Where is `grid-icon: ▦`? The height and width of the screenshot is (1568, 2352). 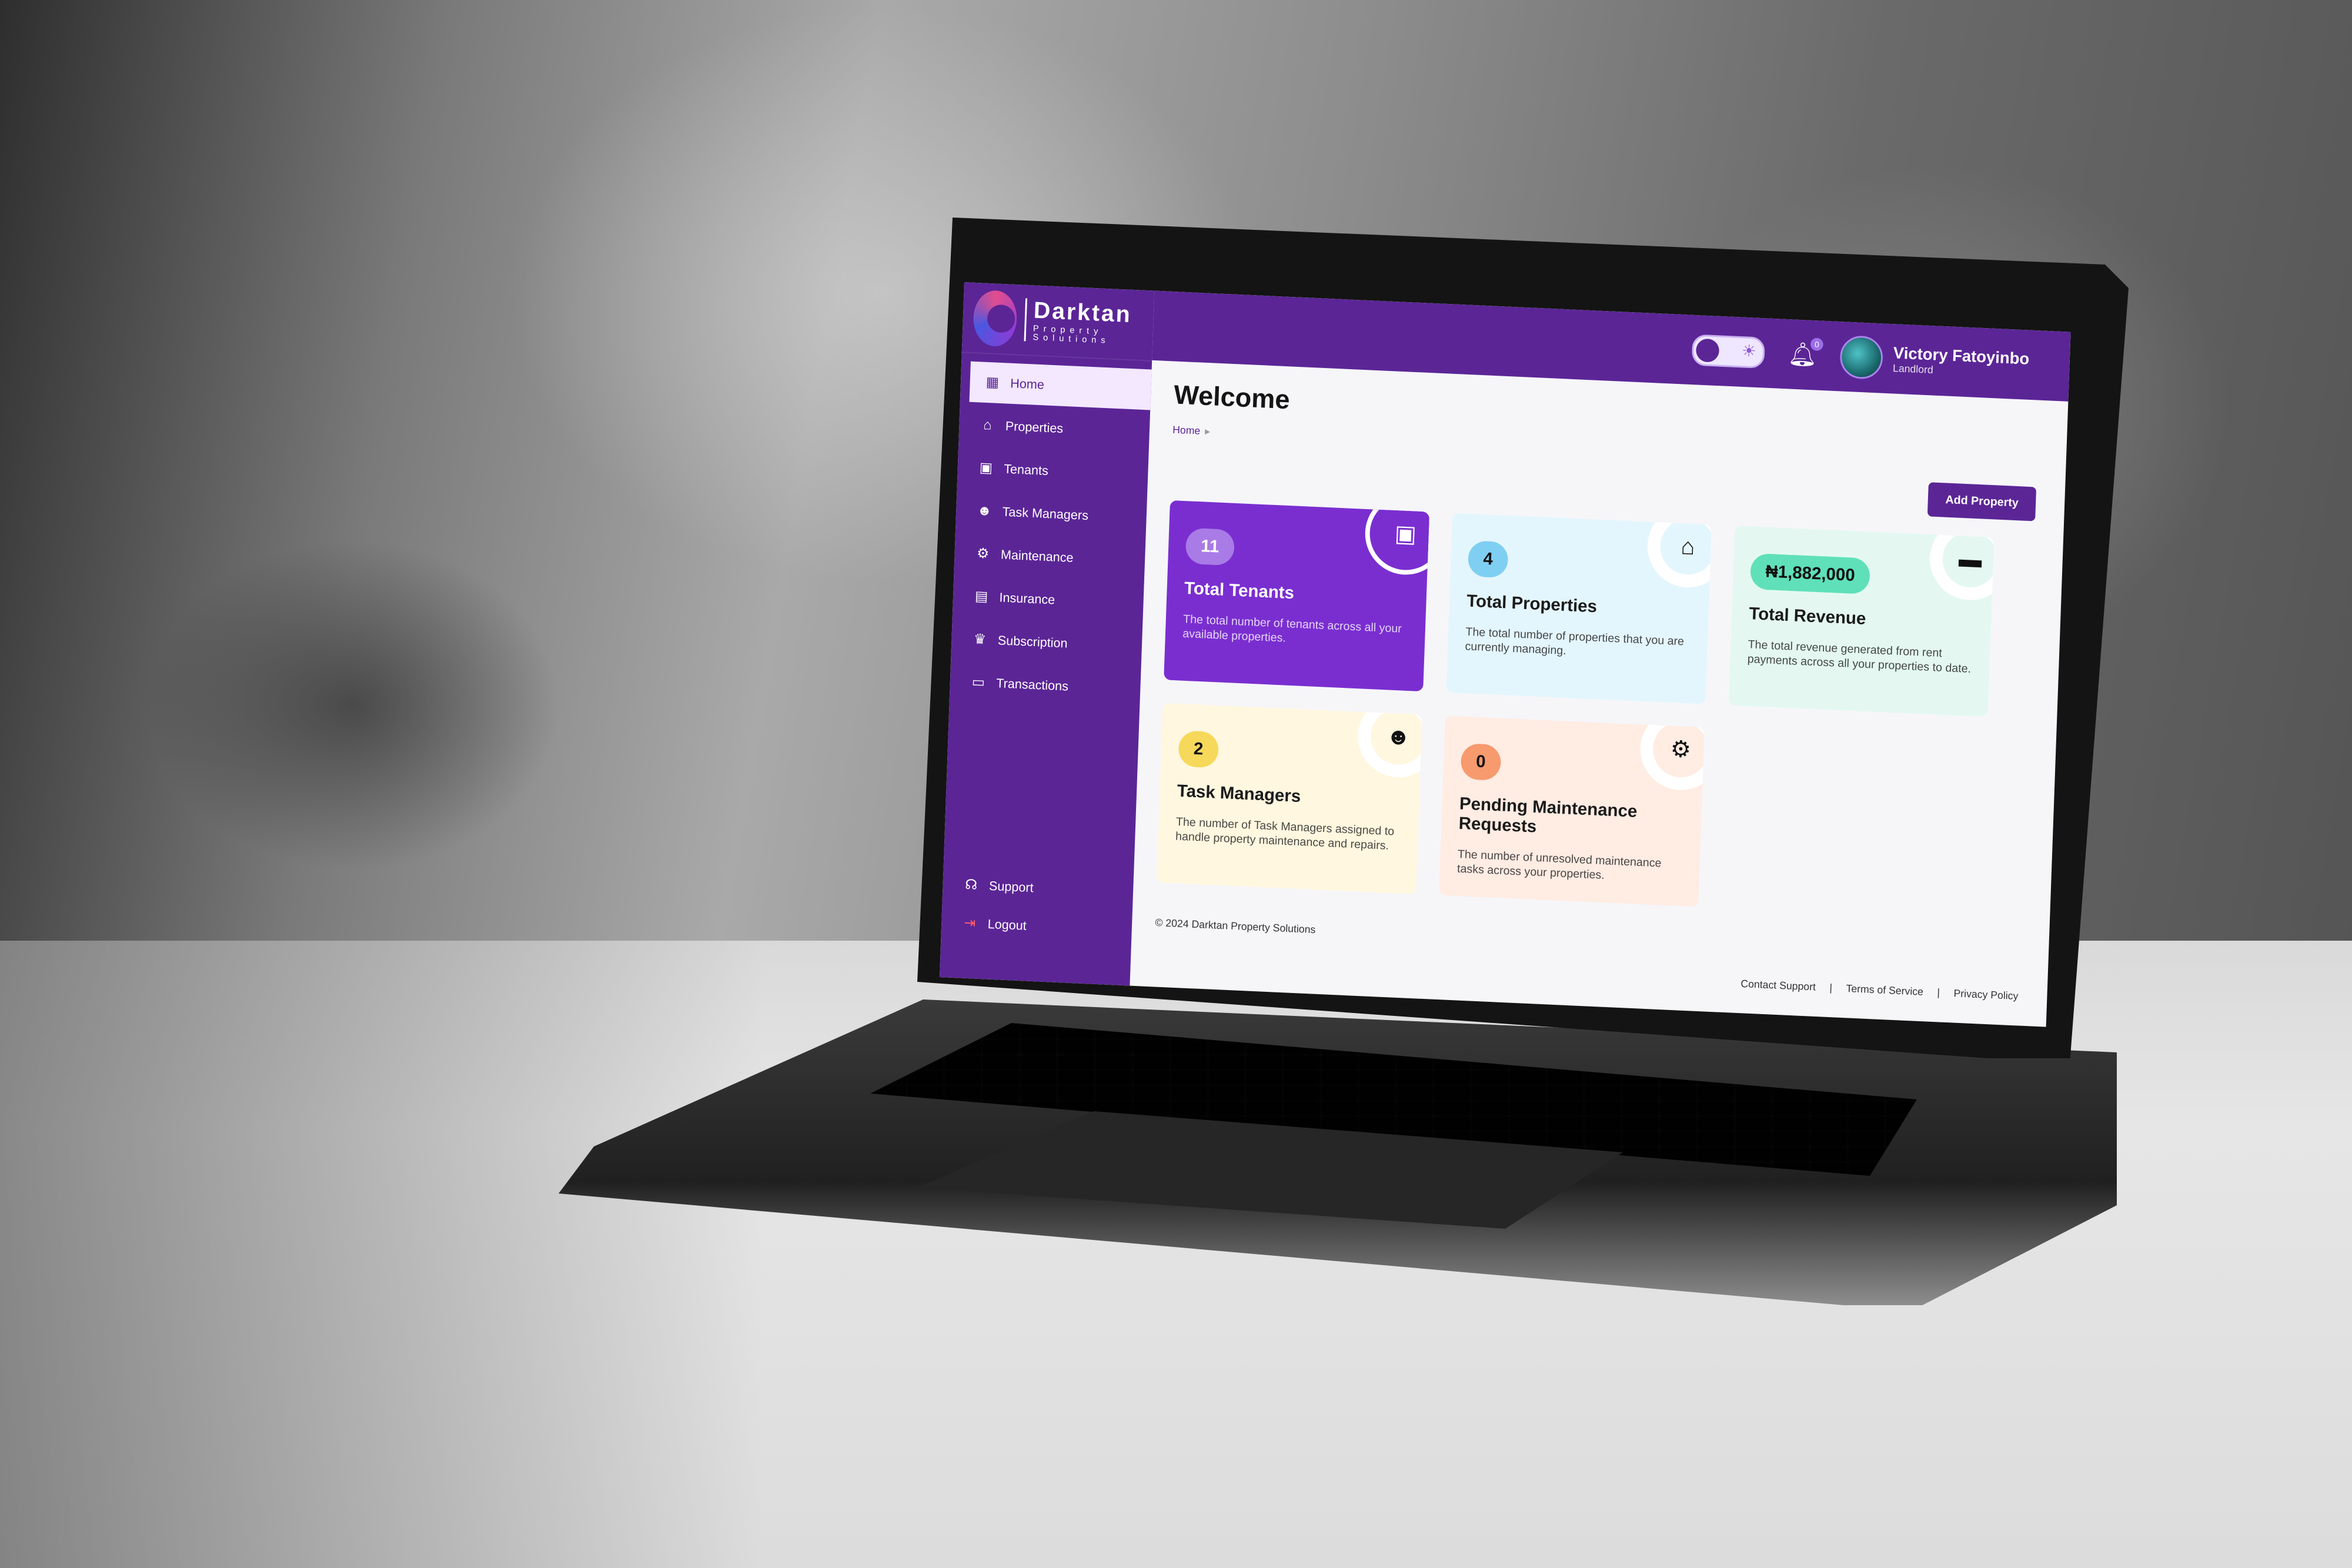 grid-icon: ▦ is located at coordinates (992, 382).